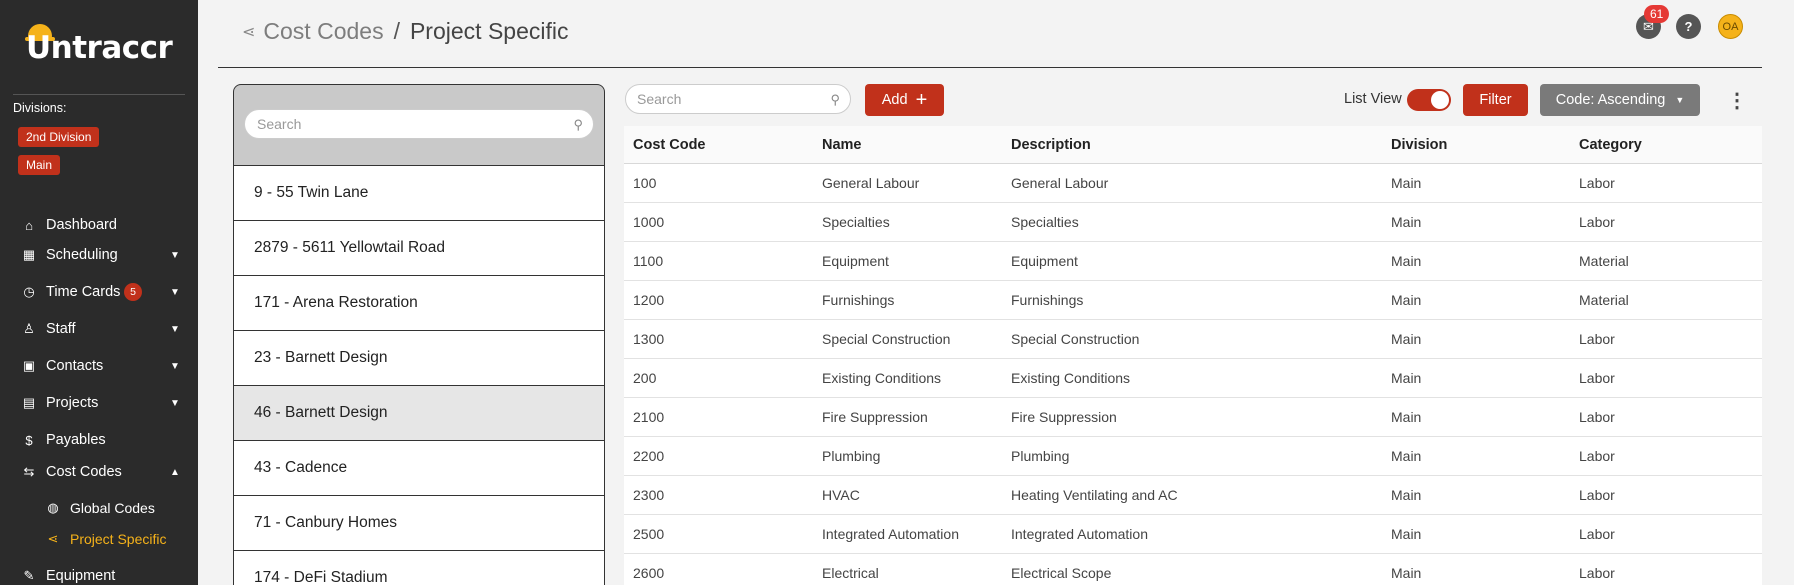 This screenshot has height=585, width=1794. What do you see at coordinates (669, 144) in the screenshot?
I see `column-header-cost-code: Cost Code` at bounding box center [669, 144].